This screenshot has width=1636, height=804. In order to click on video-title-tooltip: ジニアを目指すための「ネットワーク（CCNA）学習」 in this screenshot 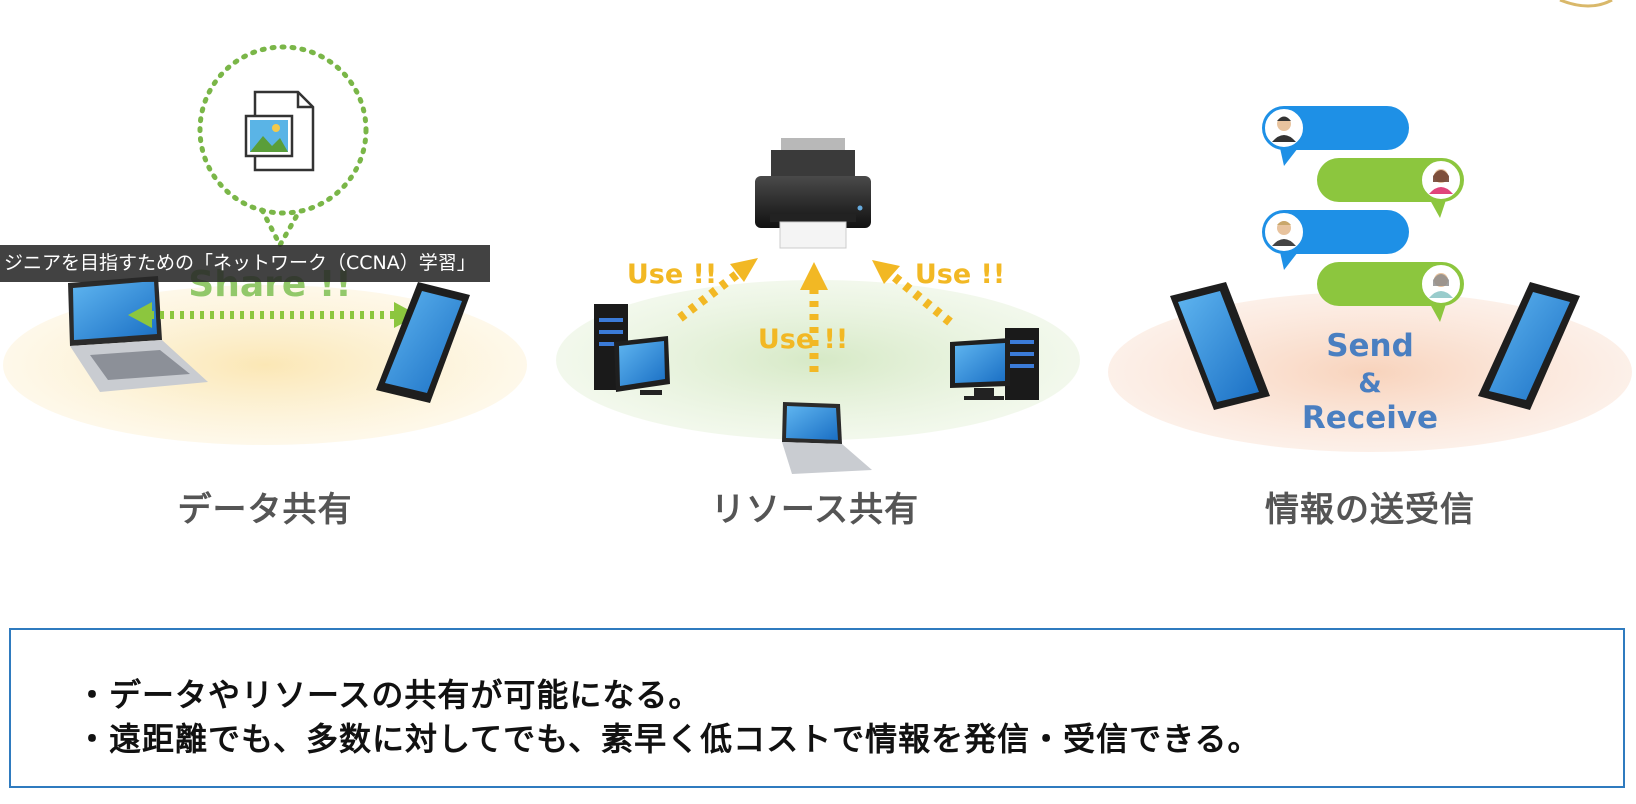, I will do `click(245, 263)`.